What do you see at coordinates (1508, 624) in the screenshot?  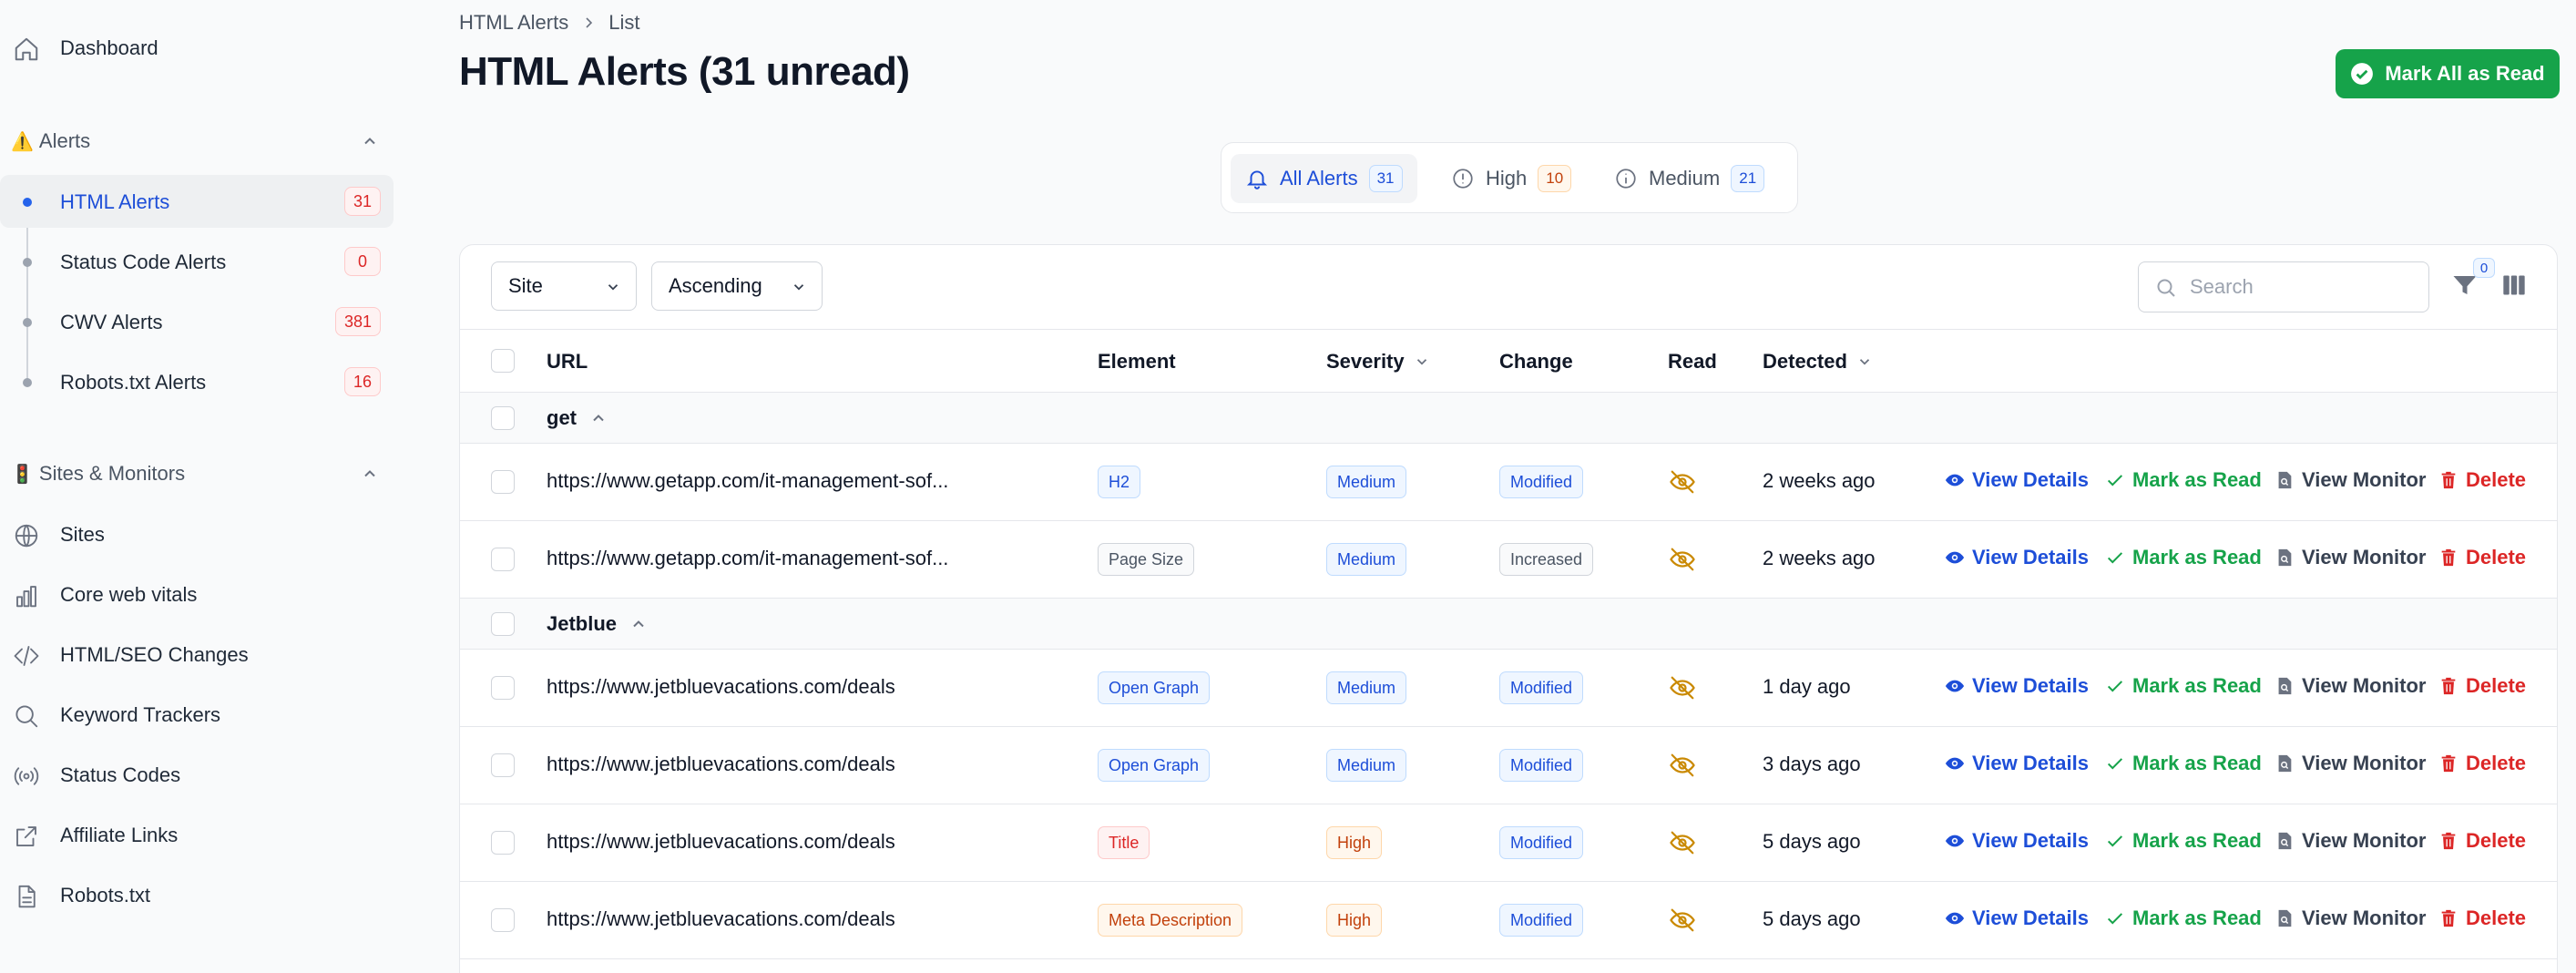 I see `group-row: Jetblue` at bounding box center [1508, 624].